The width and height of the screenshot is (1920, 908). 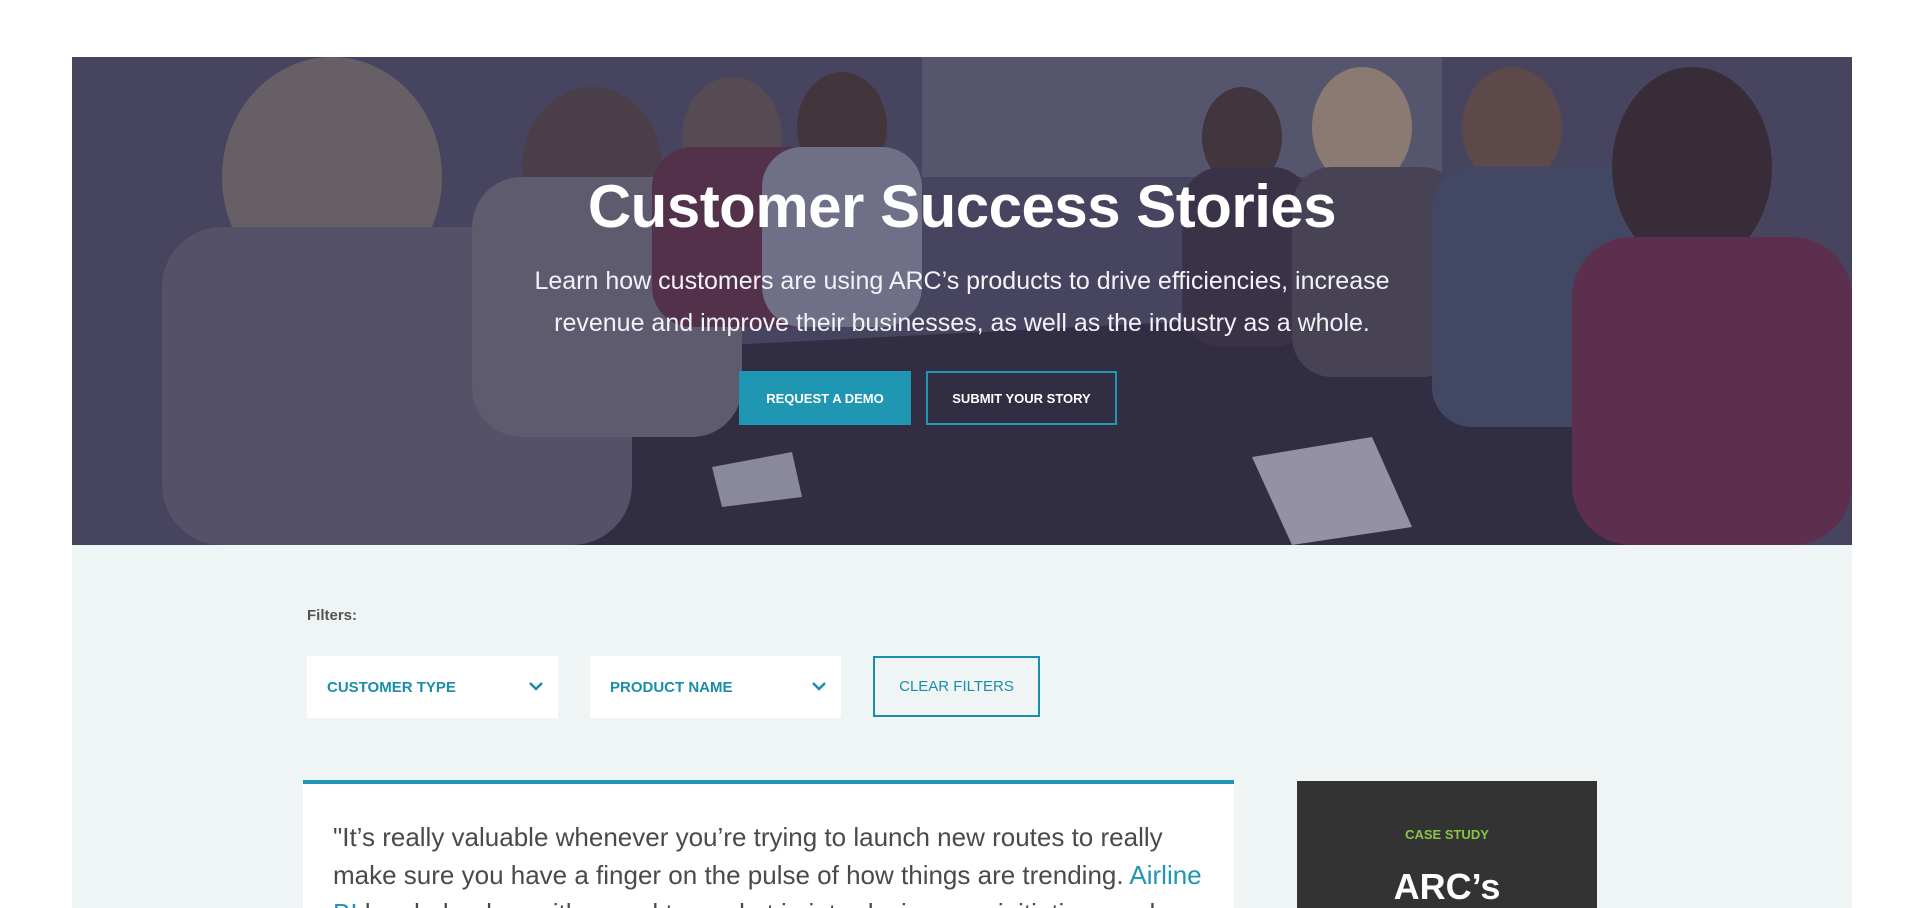 What do you see at coordinates (956, 686) in the screenshot?
I see `clear-filters-button: CLEAR FILTERS` at bounding box center [956, 686].